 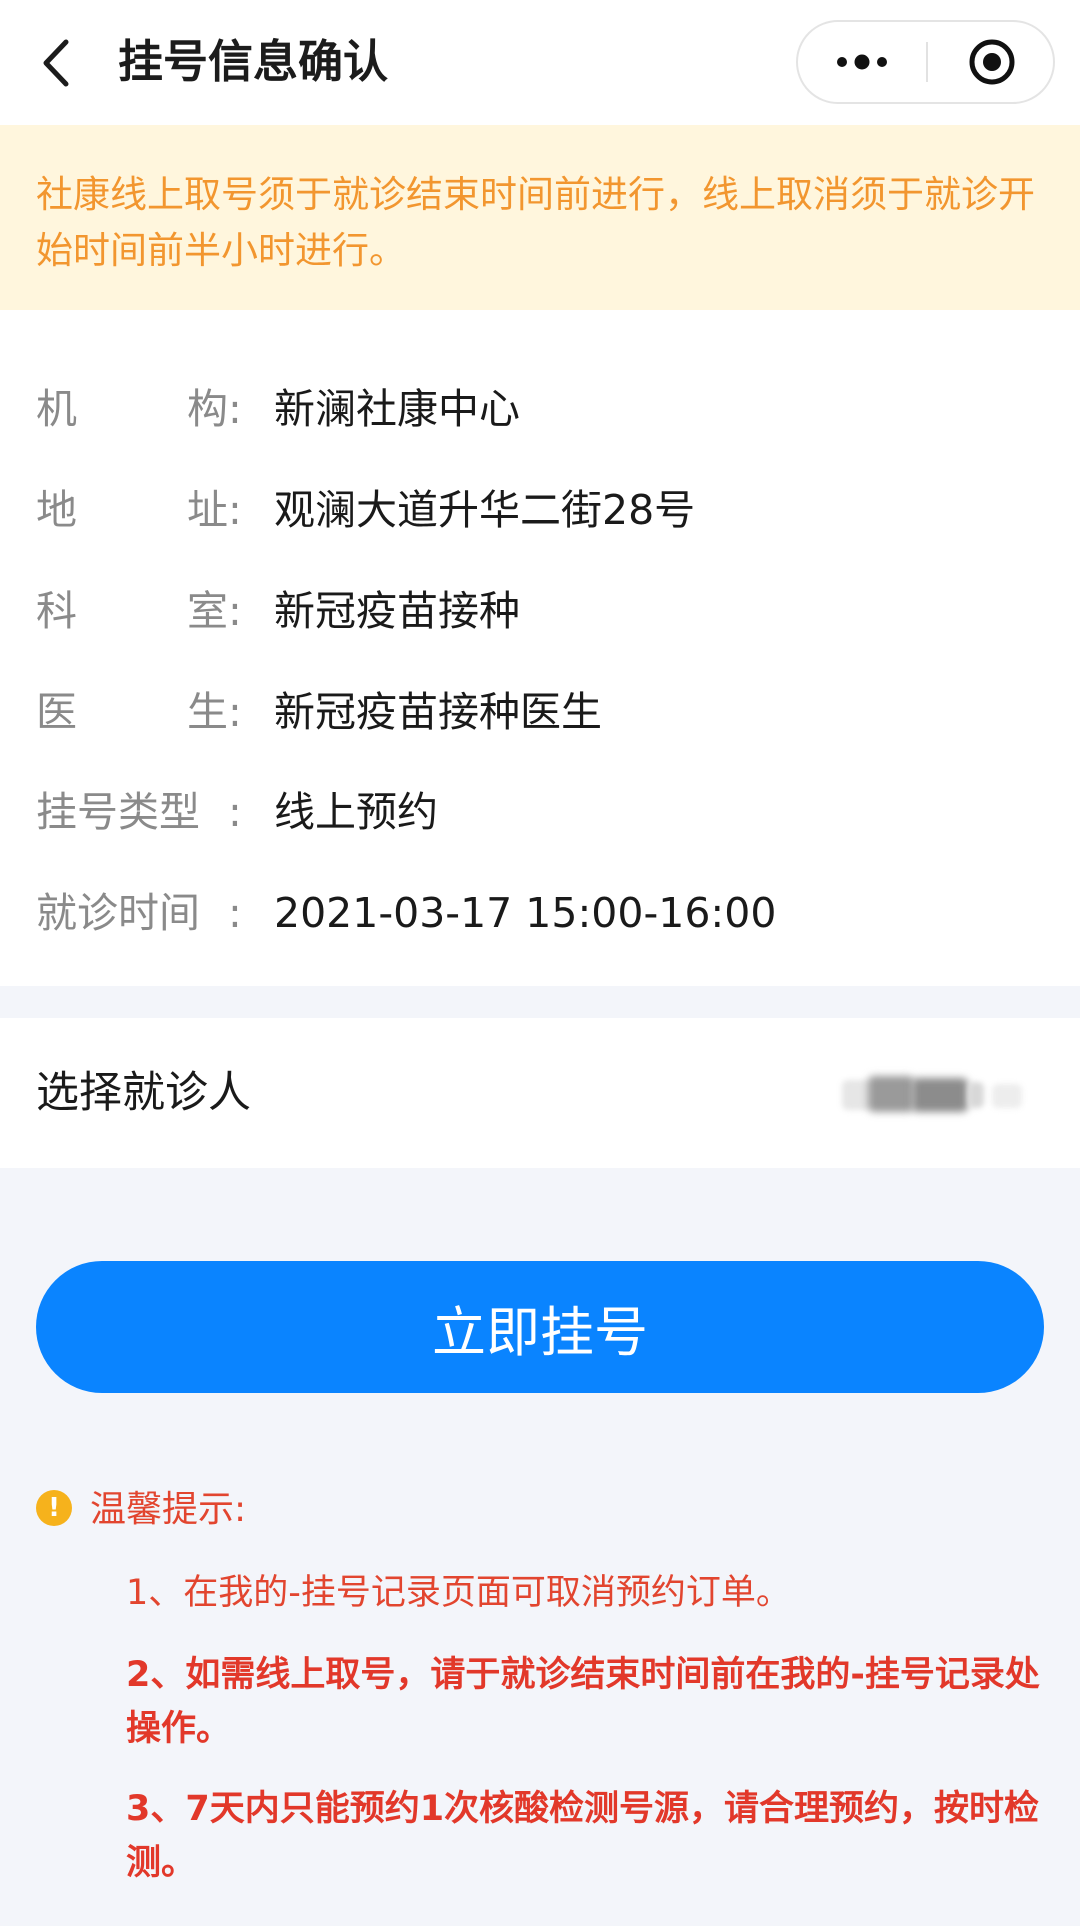 What do you see at coordinates (438, 712) in the screenshot?
I see `doctor-value: 新冠疫苗接种医生` at bounding box center [438, 712].